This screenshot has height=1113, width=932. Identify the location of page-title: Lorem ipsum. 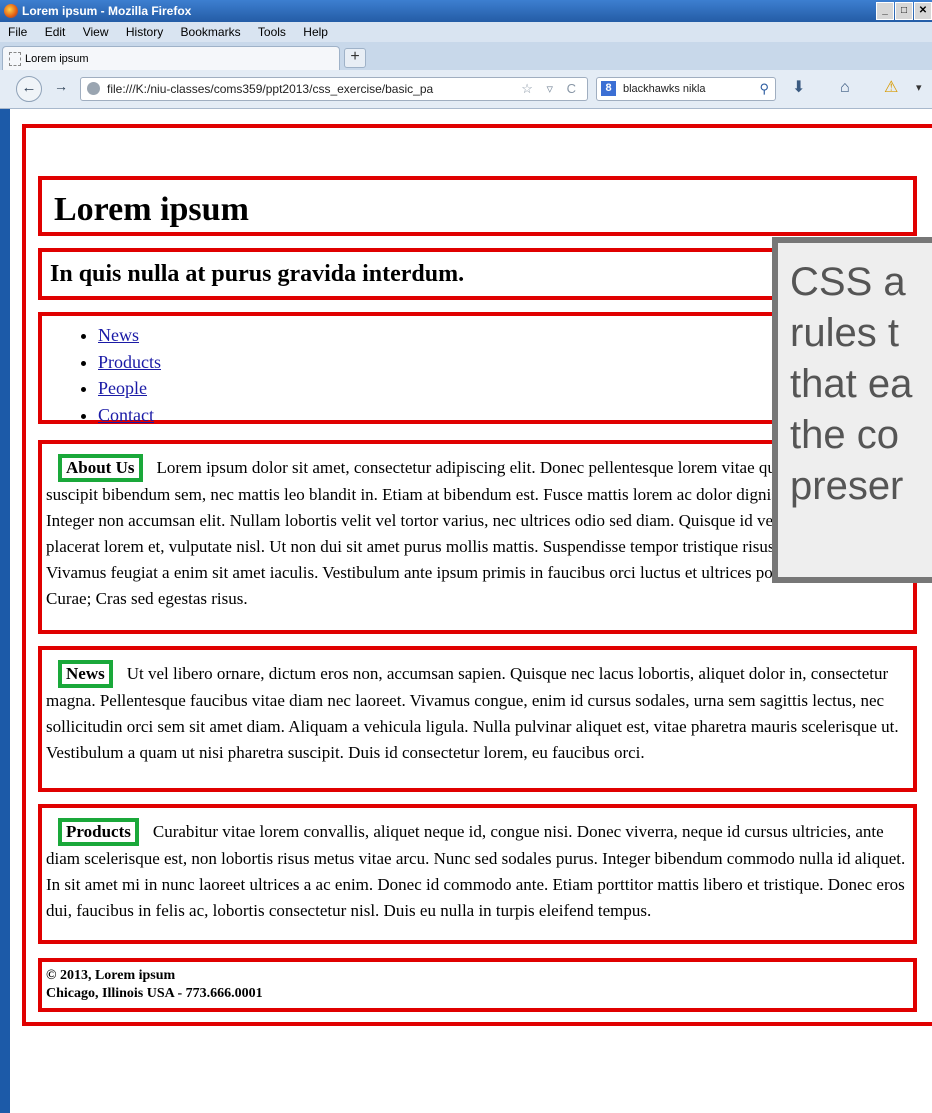
(151, 209).